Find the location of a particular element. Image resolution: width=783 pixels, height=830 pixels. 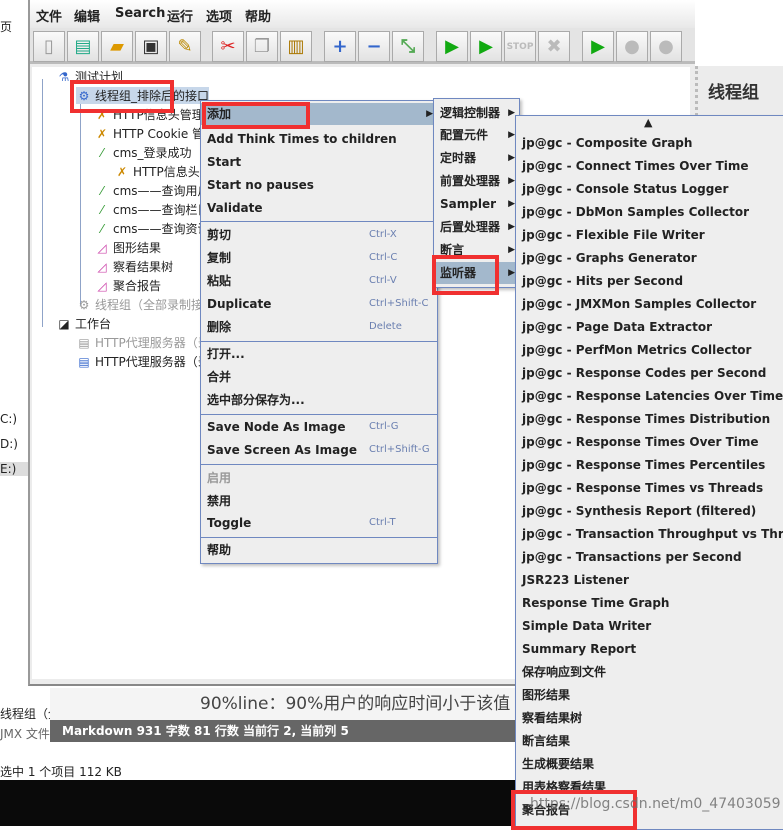

remote-start-icon: ▶ is located at coordinates (598, 46).